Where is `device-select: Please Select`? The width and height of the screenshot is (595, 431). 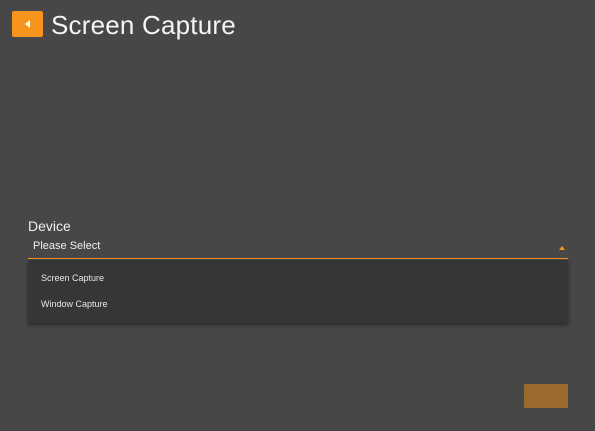 device-select: Please Select is located at coordinates (298, 248).